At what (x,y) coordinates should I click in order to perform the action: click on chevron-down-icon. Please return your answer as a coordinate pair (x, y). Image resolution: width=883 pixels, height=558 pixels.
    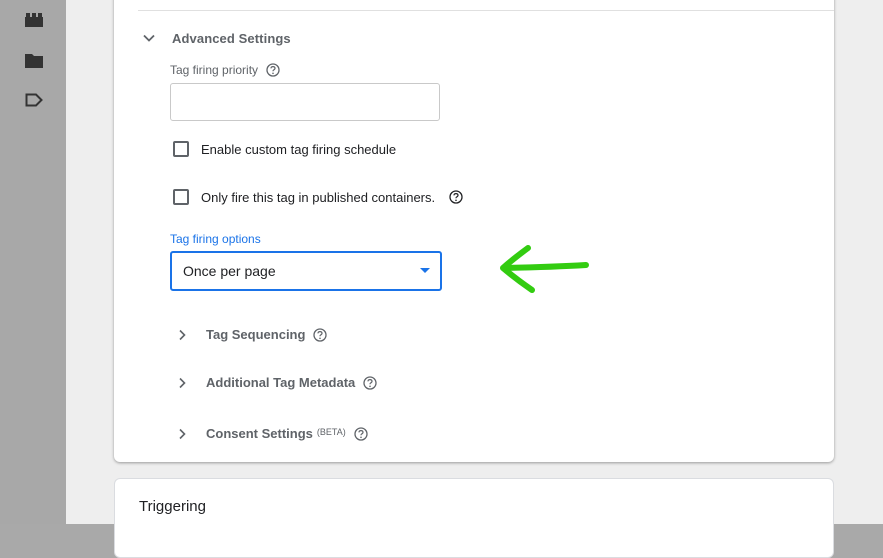
    Looking at the image, I should click on (149, 38).